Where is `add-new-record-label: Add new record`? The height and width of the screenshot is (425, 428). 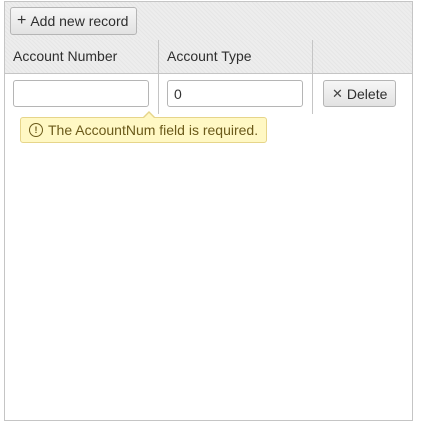
add-new-record-label: Add new record is located at coordinates (79, 21).